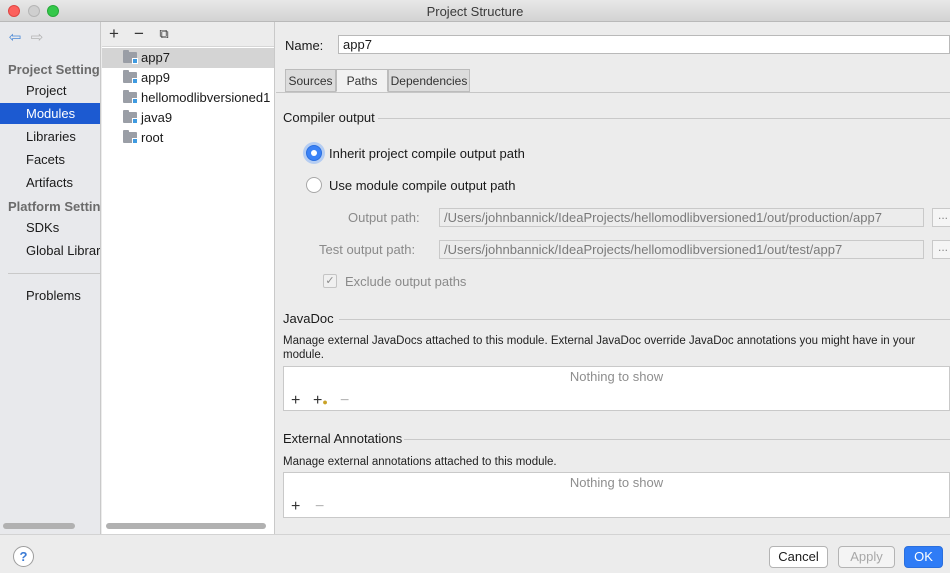 This screenshot has height=573, width=950. What do you see at coordinates (475, 553) in the screenshot?
I see `dialog-footer: ? Cancel Apply OK` at bounding box center [475, 553].